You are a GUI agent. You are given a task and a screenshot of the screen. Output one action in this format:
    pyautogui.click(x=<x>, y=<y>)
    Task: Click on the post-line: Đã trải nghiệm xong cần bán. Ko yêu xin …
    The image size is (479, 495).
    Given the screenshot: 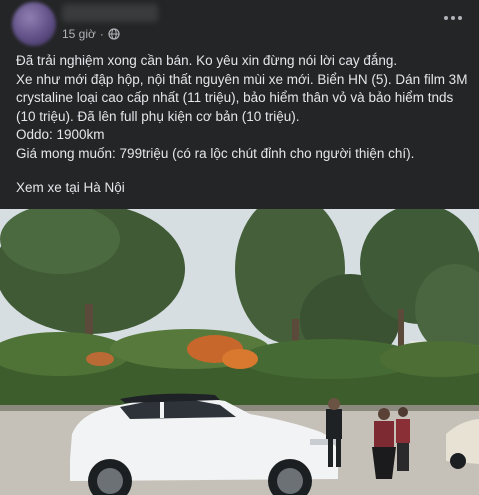 What is the action you would take?
    pyautogui.click(x=207, y=60)
    